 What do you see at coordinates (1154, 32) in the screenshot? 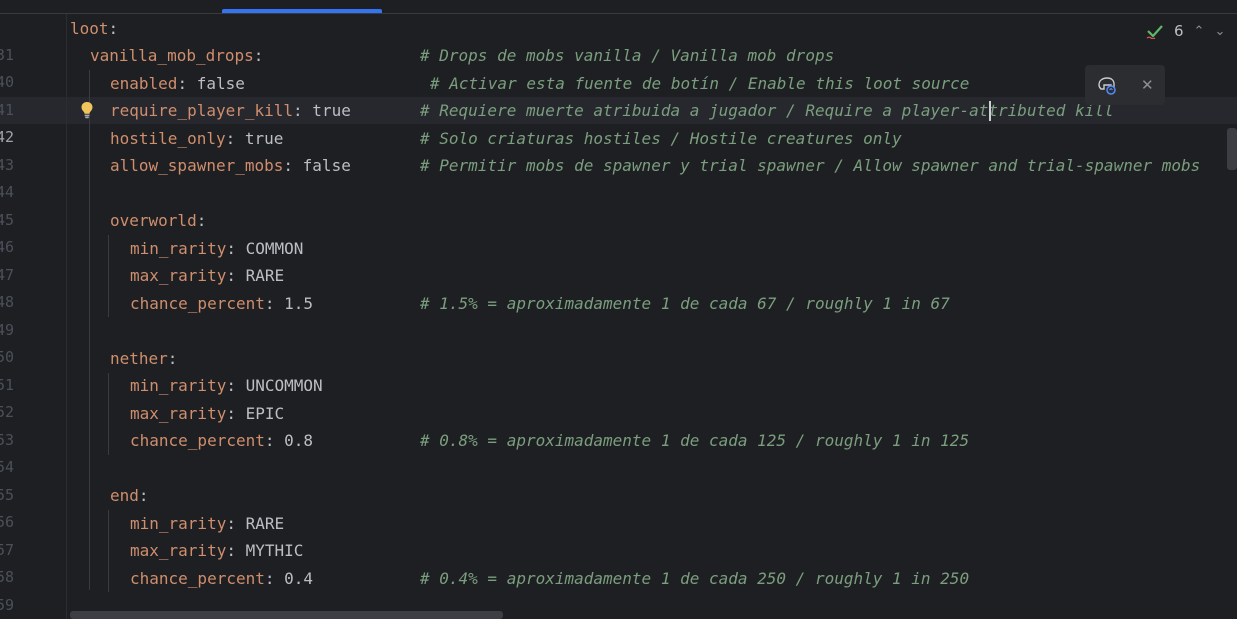
I see `checkmark-icon` at bounding box center [1154, 32].